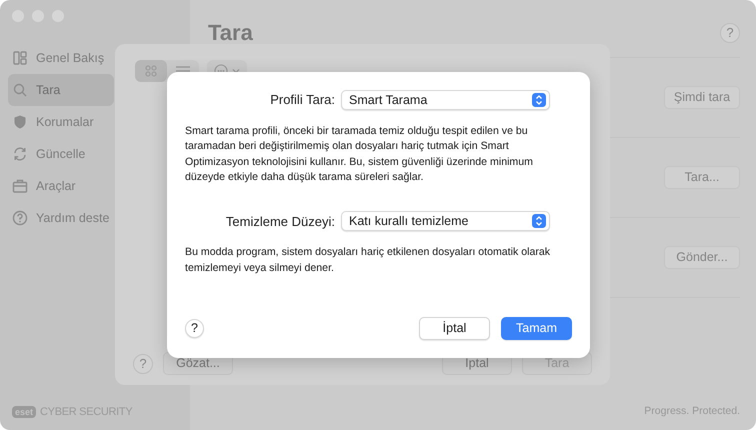 This screenshot has height=430, width=756. What do you see at coordinates (230, 33) in the screenshot?
I see `page-title: Tara` at bounding box center [230, 33].